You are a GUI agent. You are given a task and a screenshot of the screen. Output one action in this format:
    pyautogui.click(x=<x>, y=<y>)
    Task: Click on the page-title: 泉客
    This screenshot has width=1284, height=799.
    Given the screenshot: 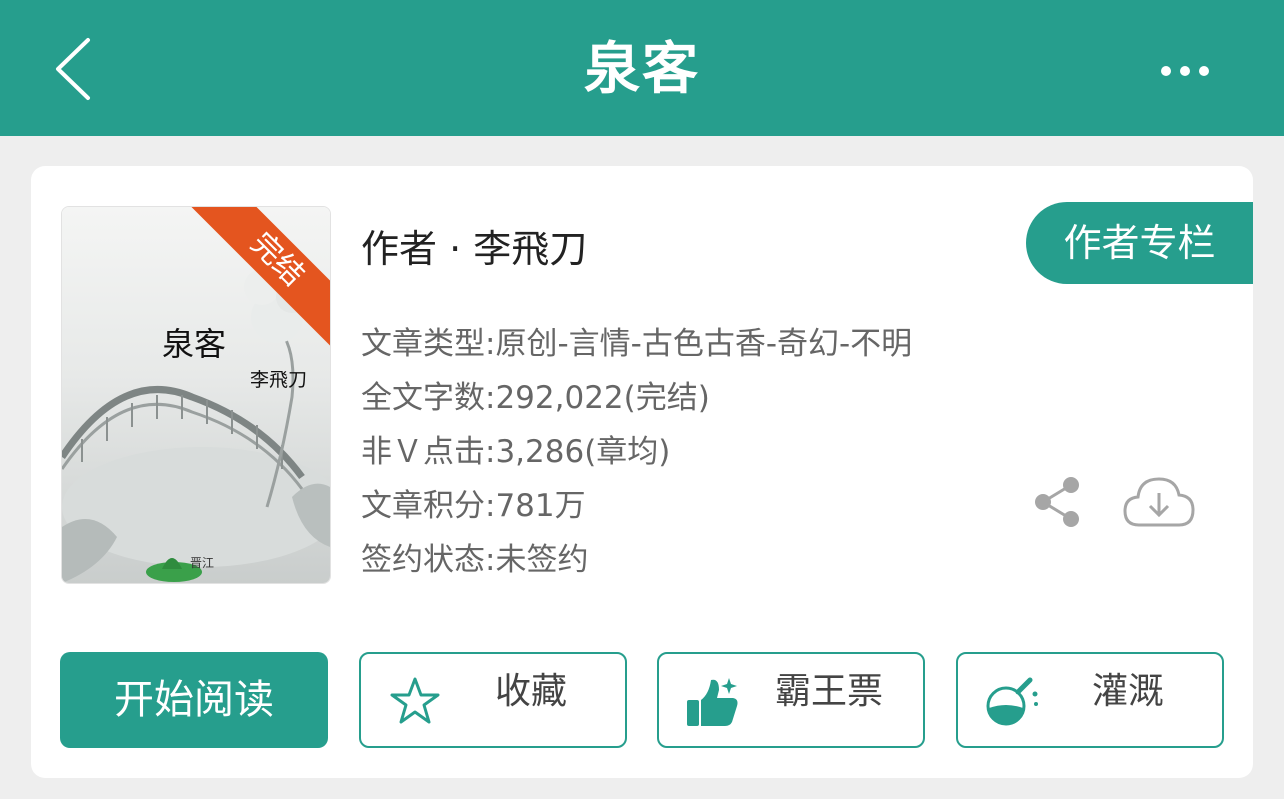 What is the action you would take?
    pyautogui.click(x=642, y=69)
    